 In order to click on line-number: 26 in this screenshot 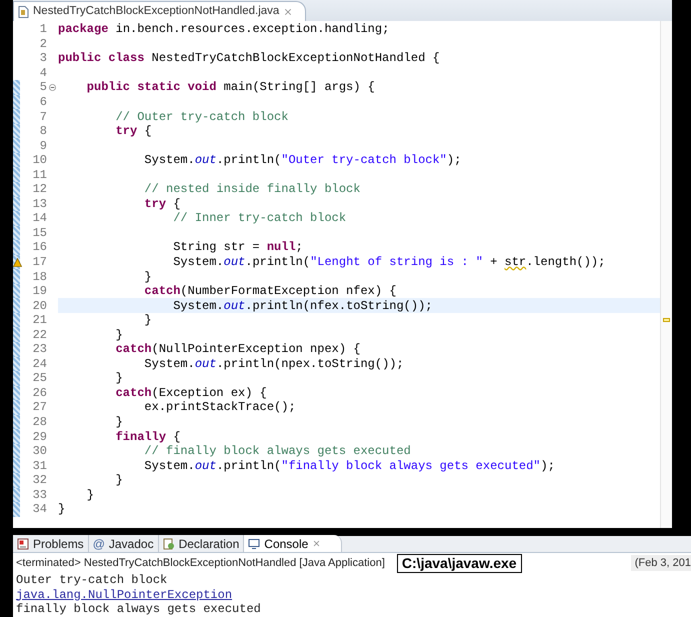, I will do `click(39, 392)`.